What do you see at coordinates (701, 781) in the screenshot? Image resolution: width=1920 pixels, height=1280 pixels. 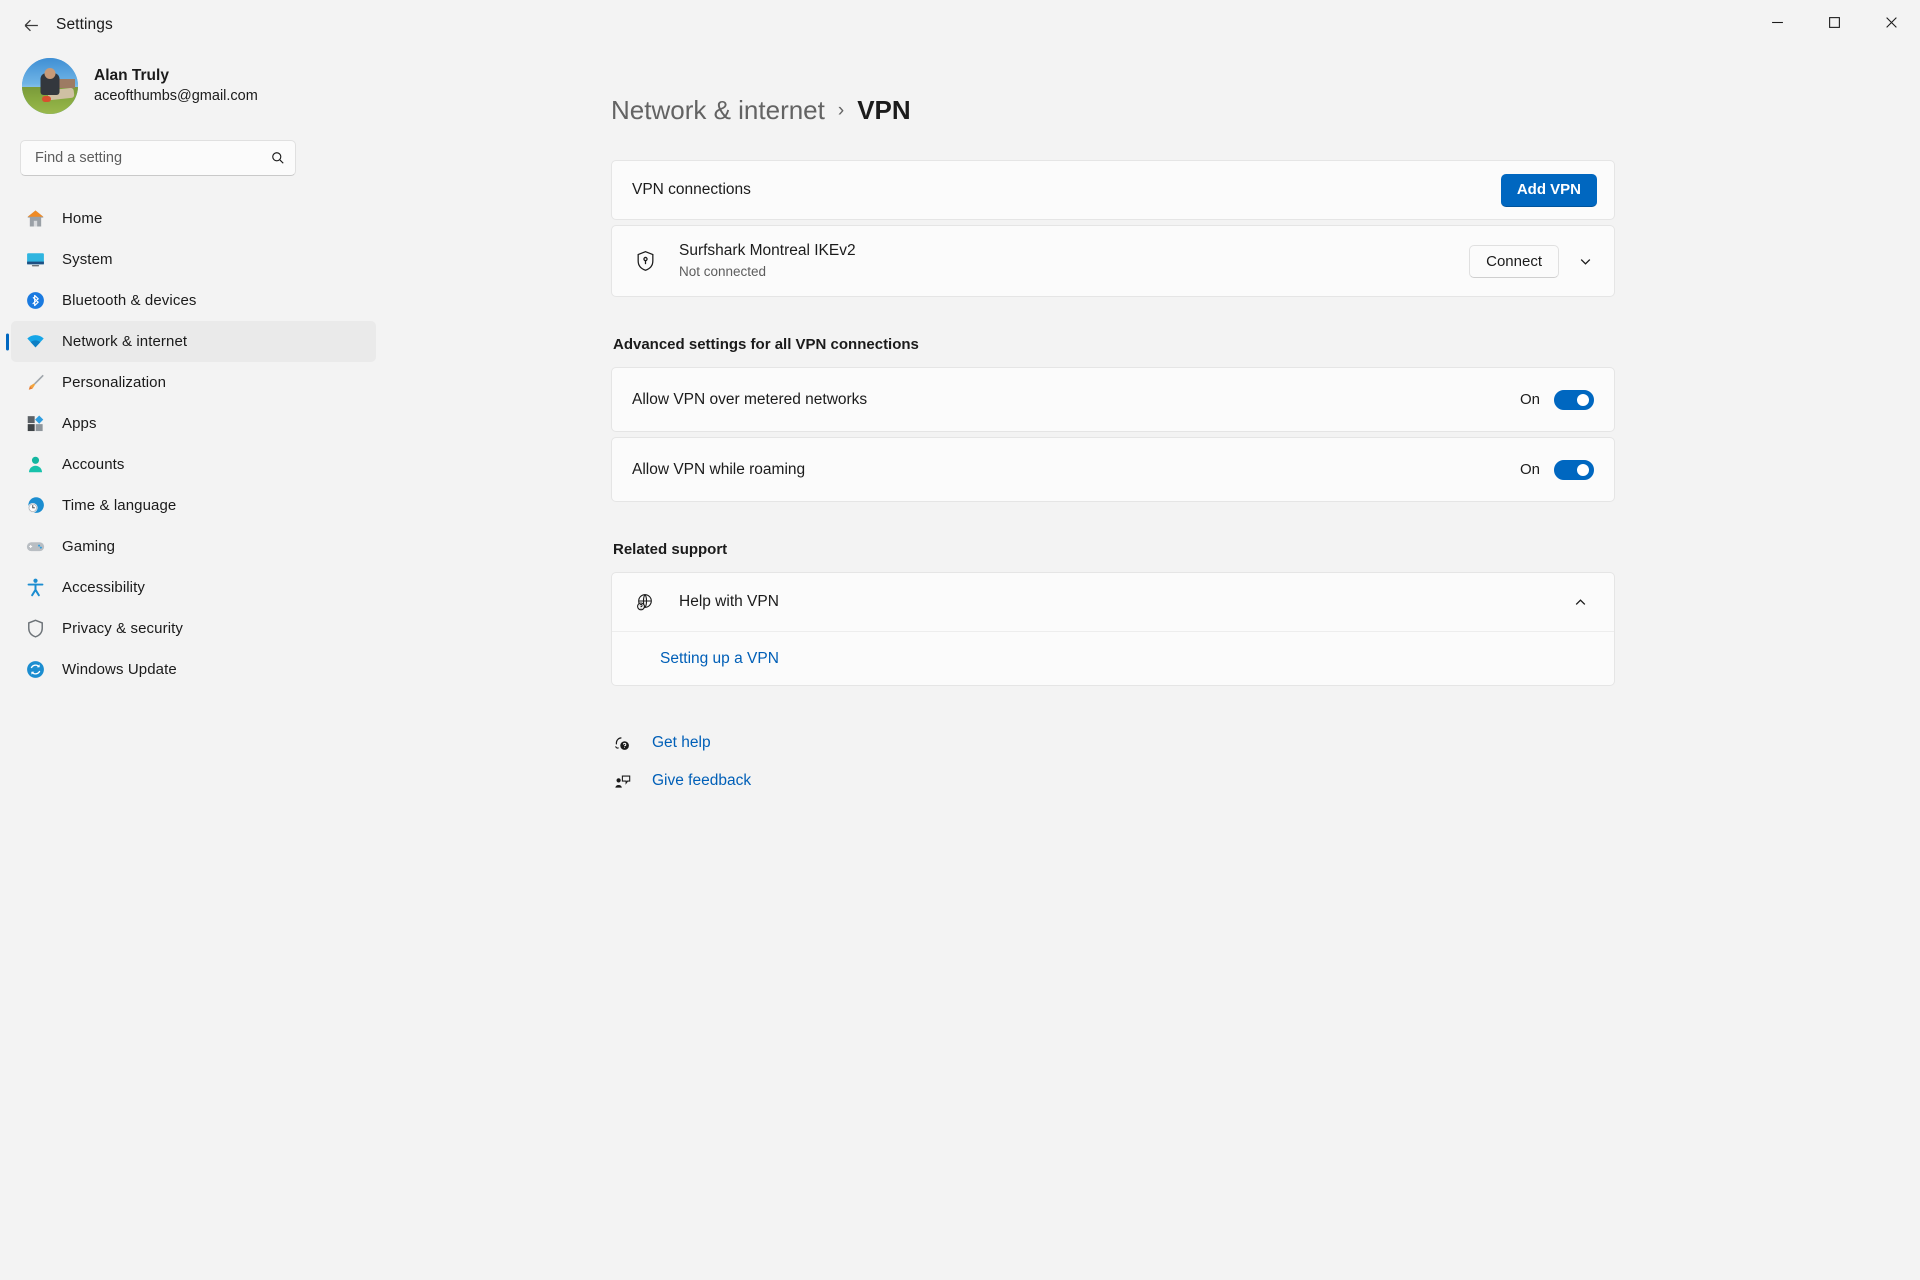 I see `give-feedback-link: Give feedback` at bounding box center [701, 781].